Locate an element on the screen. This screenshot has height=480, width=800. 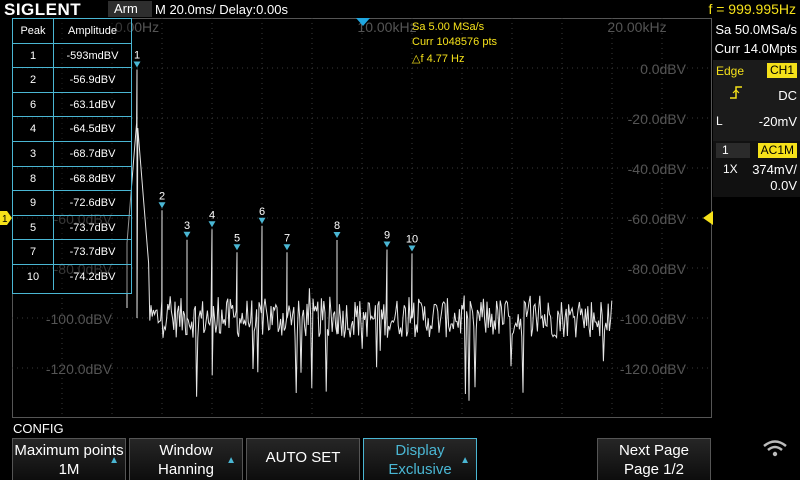
peak-amplitude: -68.8dBV is located at coordinates (92, 178).